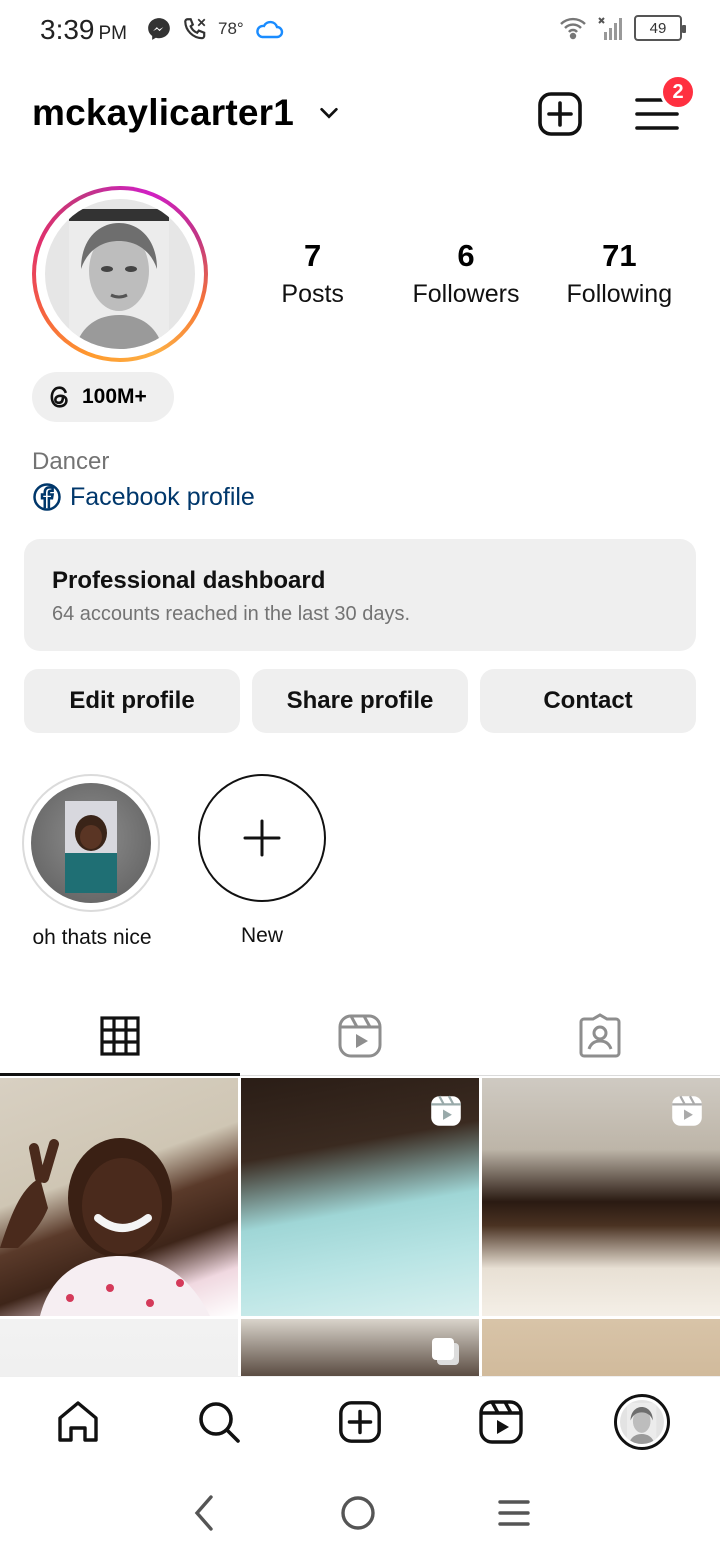  I want to click on nav-home, so click(78, 1422).